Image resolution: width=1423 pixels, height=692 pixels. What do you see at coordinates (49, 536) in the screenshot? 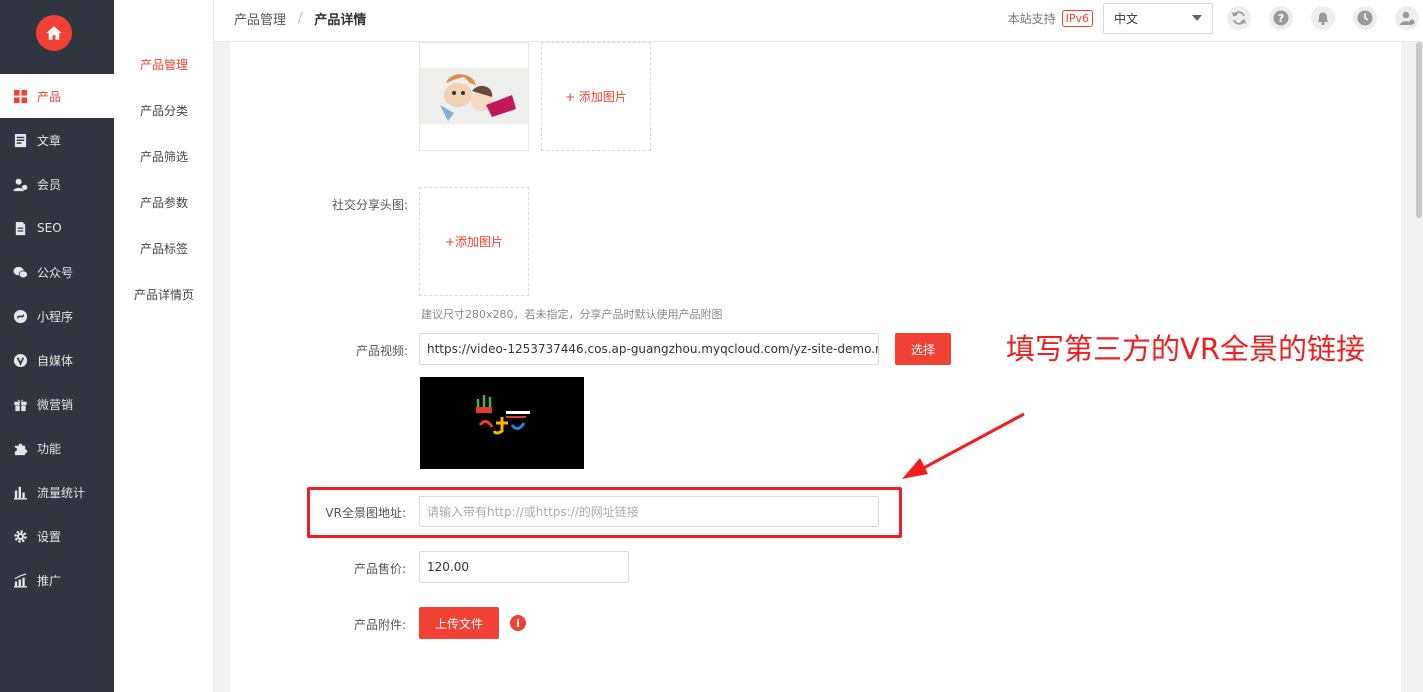
I see `sidebar-item-label: 设置` at bounding box center [49, 536].